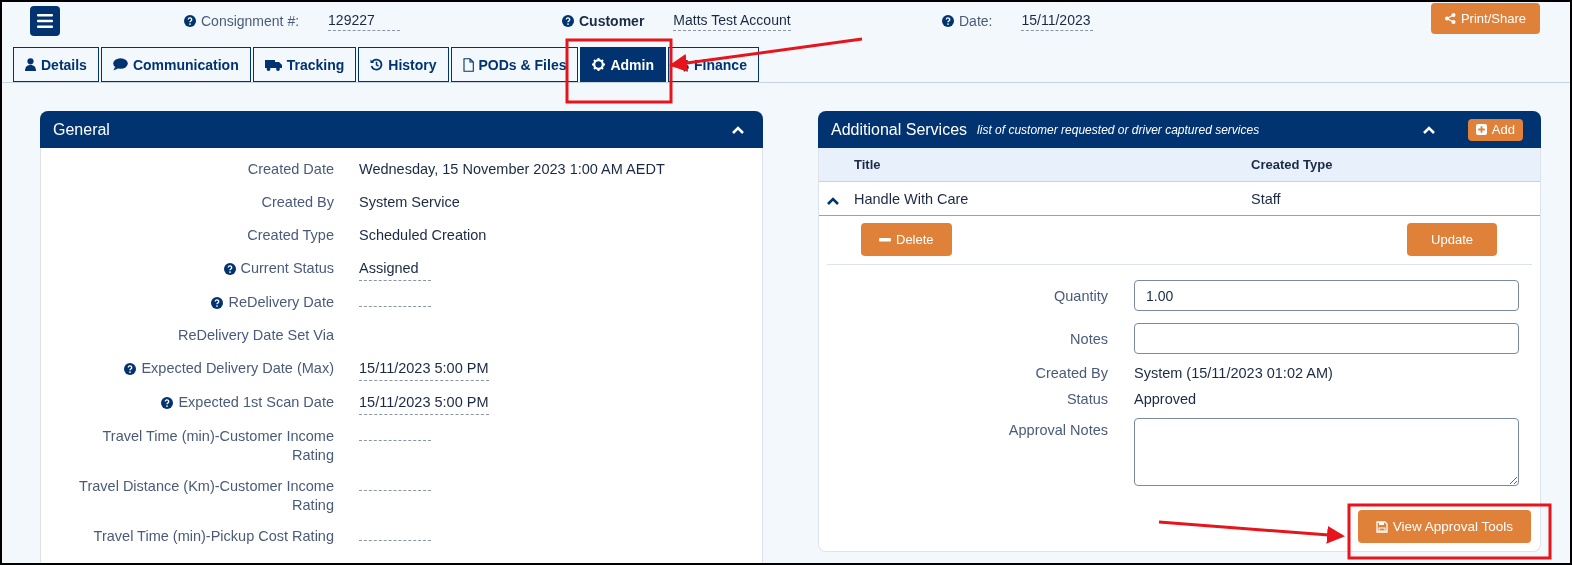 The image size is (1572, 565). What do you see at coordinates (1326, 338) in the screenshot?
I see `text-input` at bounding box center [1326, 338].